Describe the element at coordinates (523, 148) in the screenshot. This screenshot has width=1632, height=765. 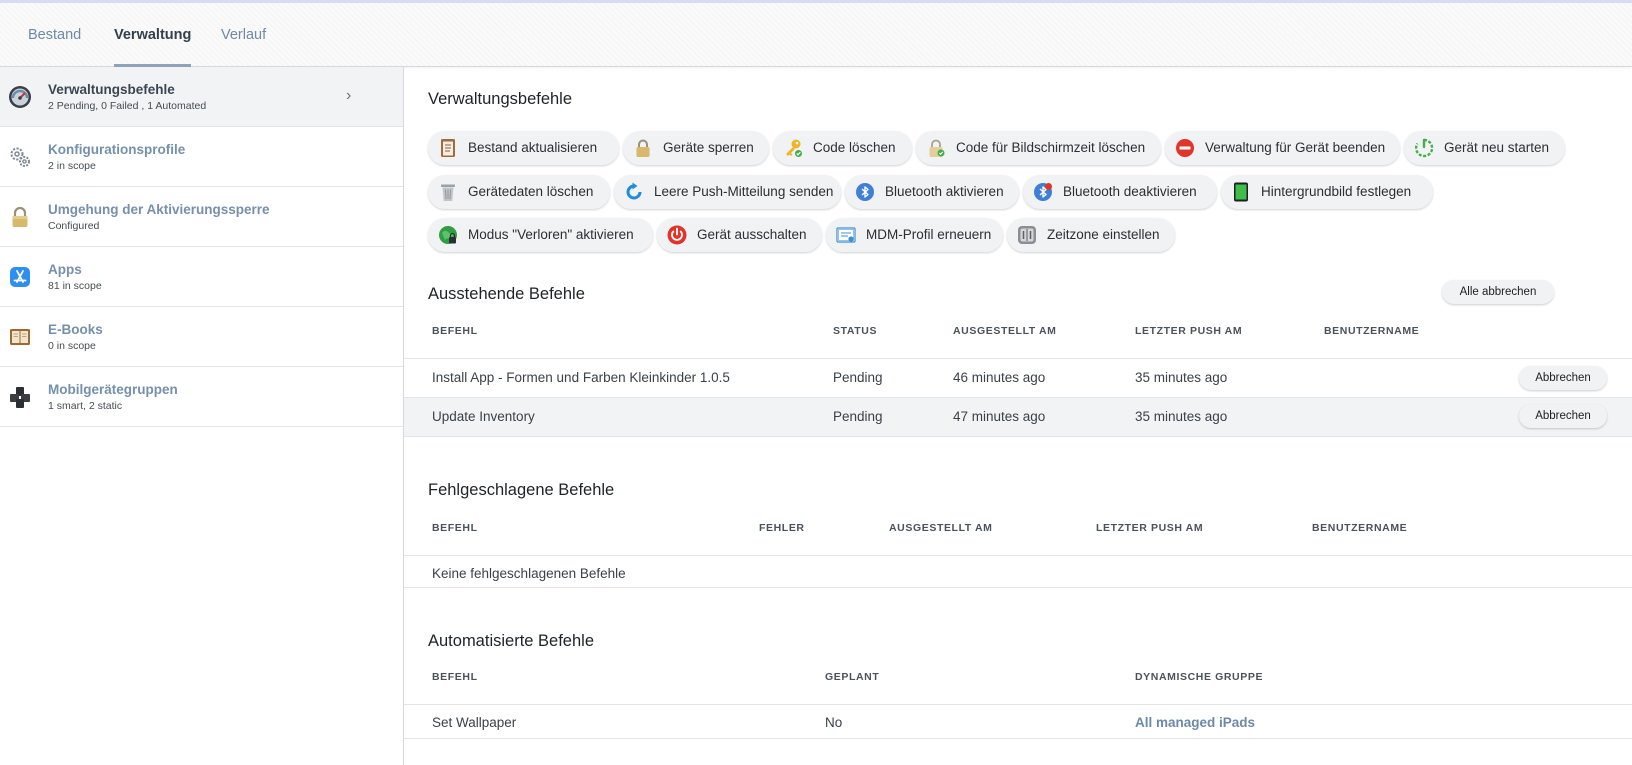
I see `update-inventory-button: Bestand aktualisieren` at that location.